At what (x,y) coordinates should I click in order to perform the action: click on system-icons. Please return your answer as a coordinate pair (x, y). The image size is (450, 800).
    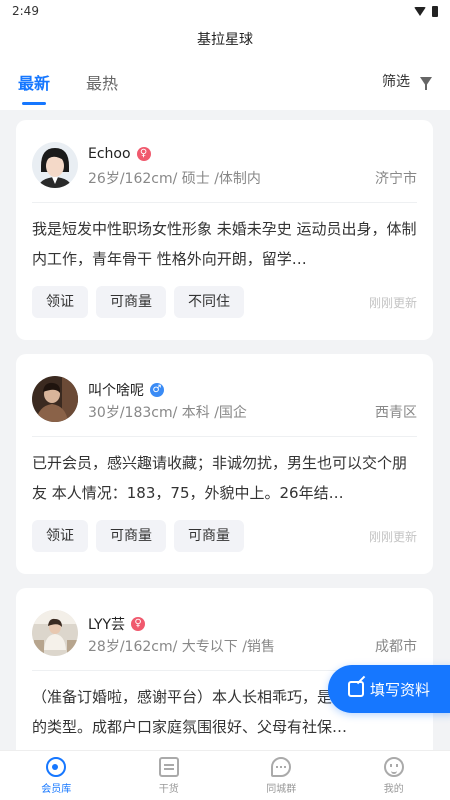
    Looking at the image, I should click on (426, 11).